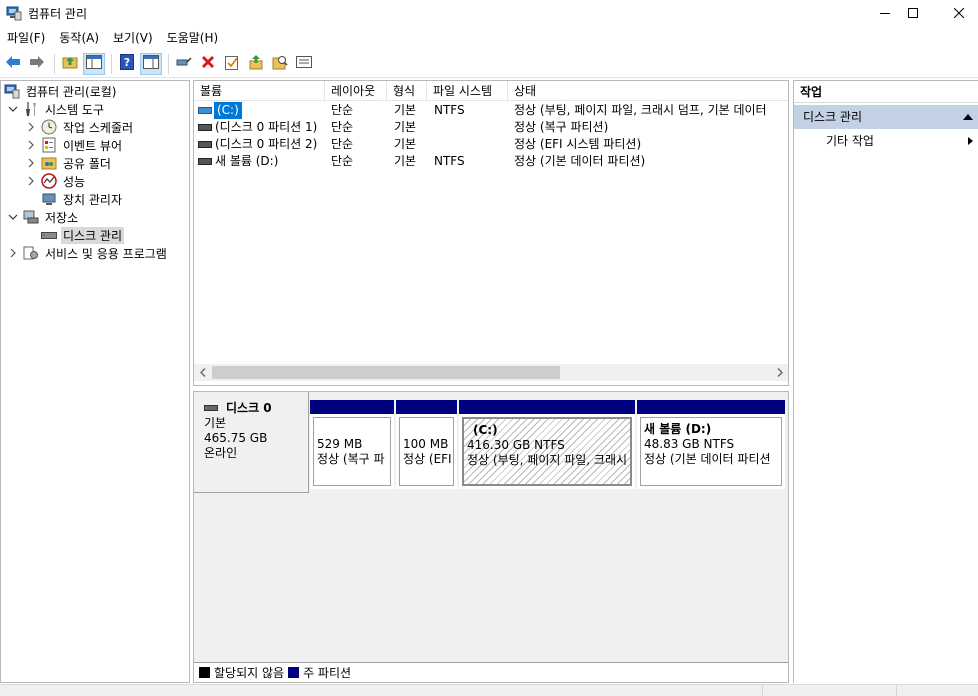 The height and width of the screenshot is (696, 978). Describe the element at coordinates (449, 161) in the screenshot. I see `volume-filesystem: NTFS` at that location.